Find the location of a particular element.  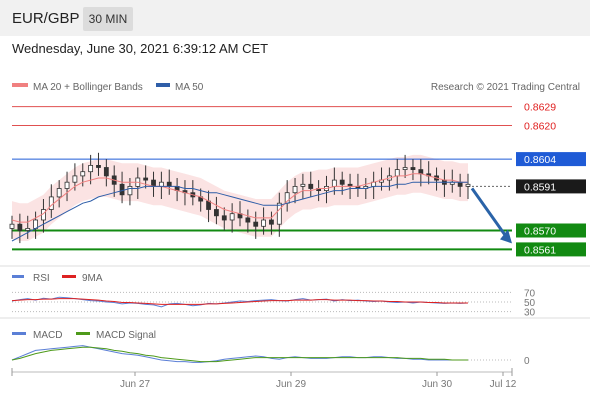

level-label: 0.8629 is located at coordinates (540, 108).